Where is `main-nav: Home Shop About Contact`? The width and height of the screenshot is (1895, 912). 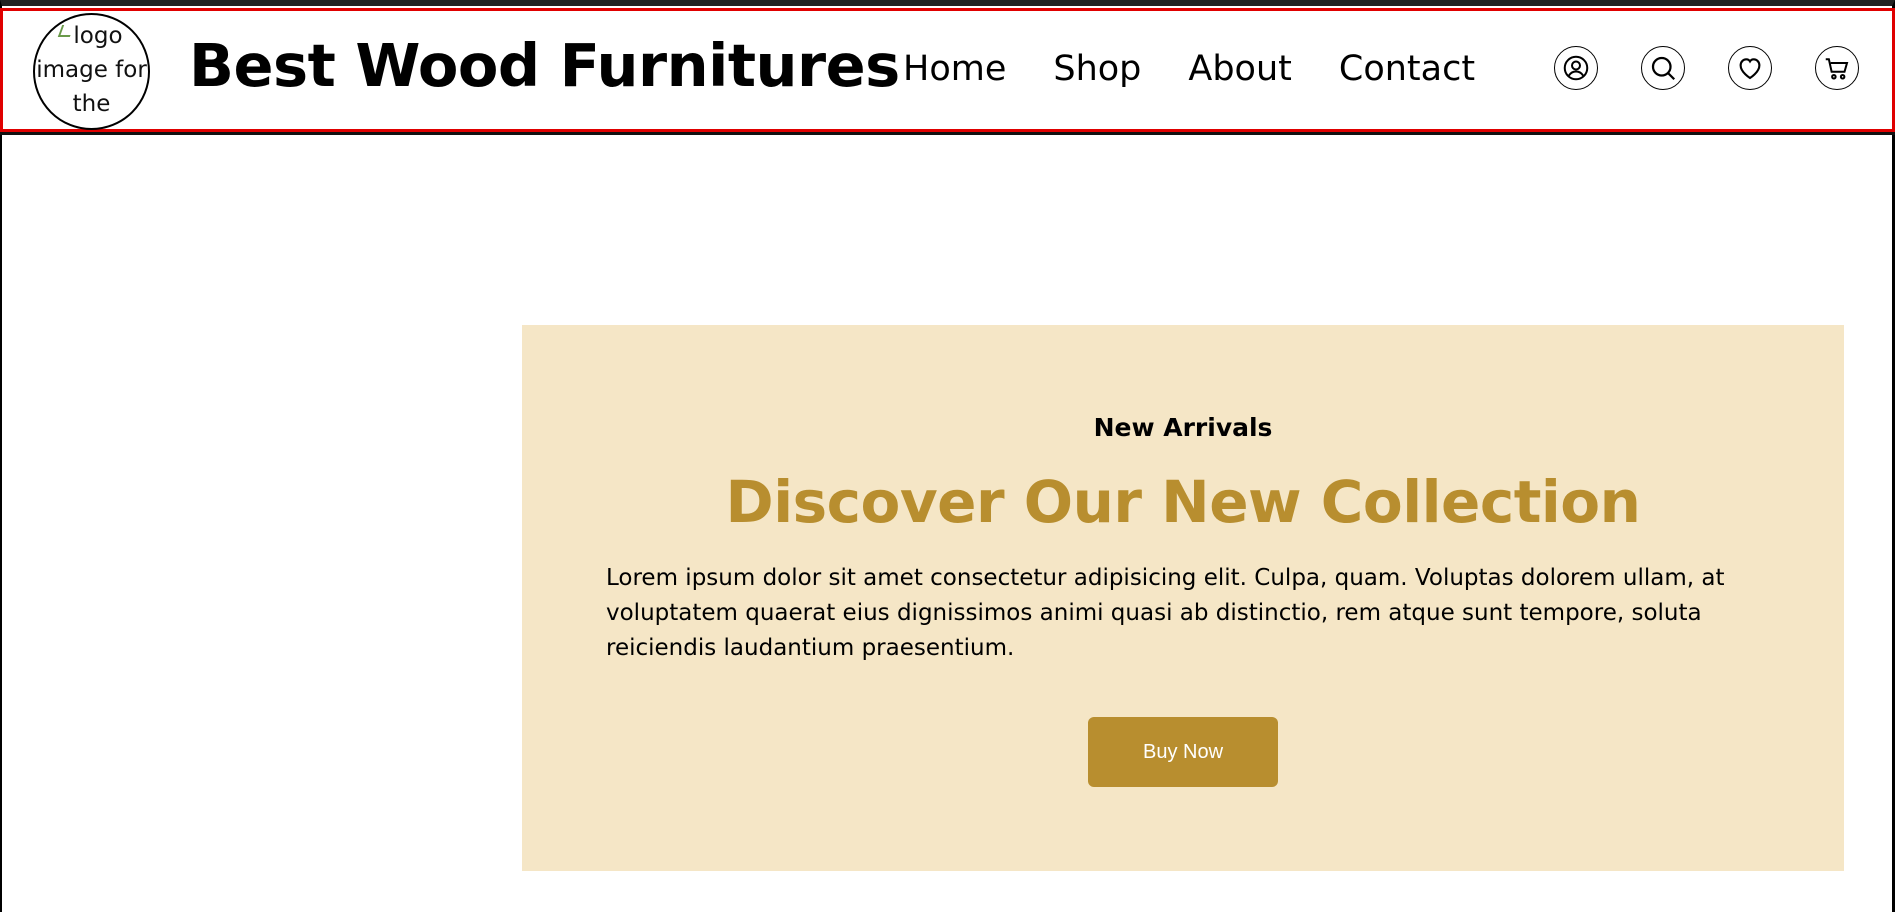 main-nav: Home Shop About Contact is located at coordinates (1212, 69).